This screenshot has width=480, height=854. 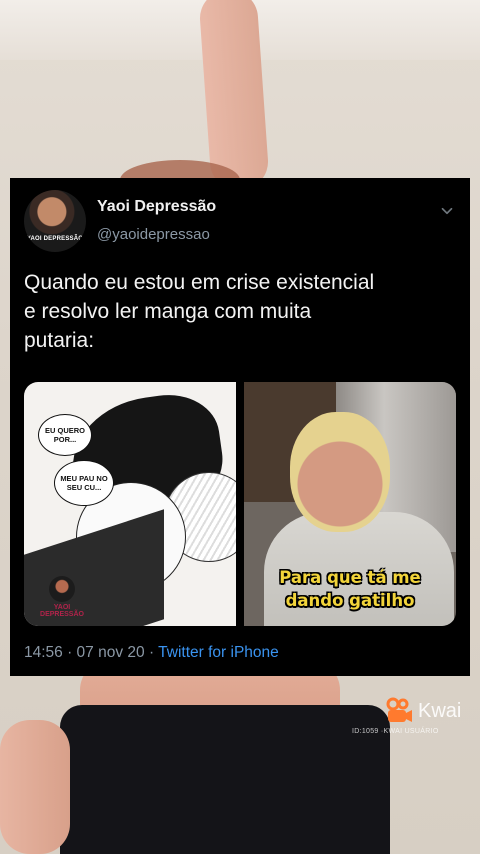 What do you see at coordinates (91, 652) in the screenshot?
I see `tweet-timestamp: 14:56 · 07 nov 20 ·` at bounding box center [91, 652].